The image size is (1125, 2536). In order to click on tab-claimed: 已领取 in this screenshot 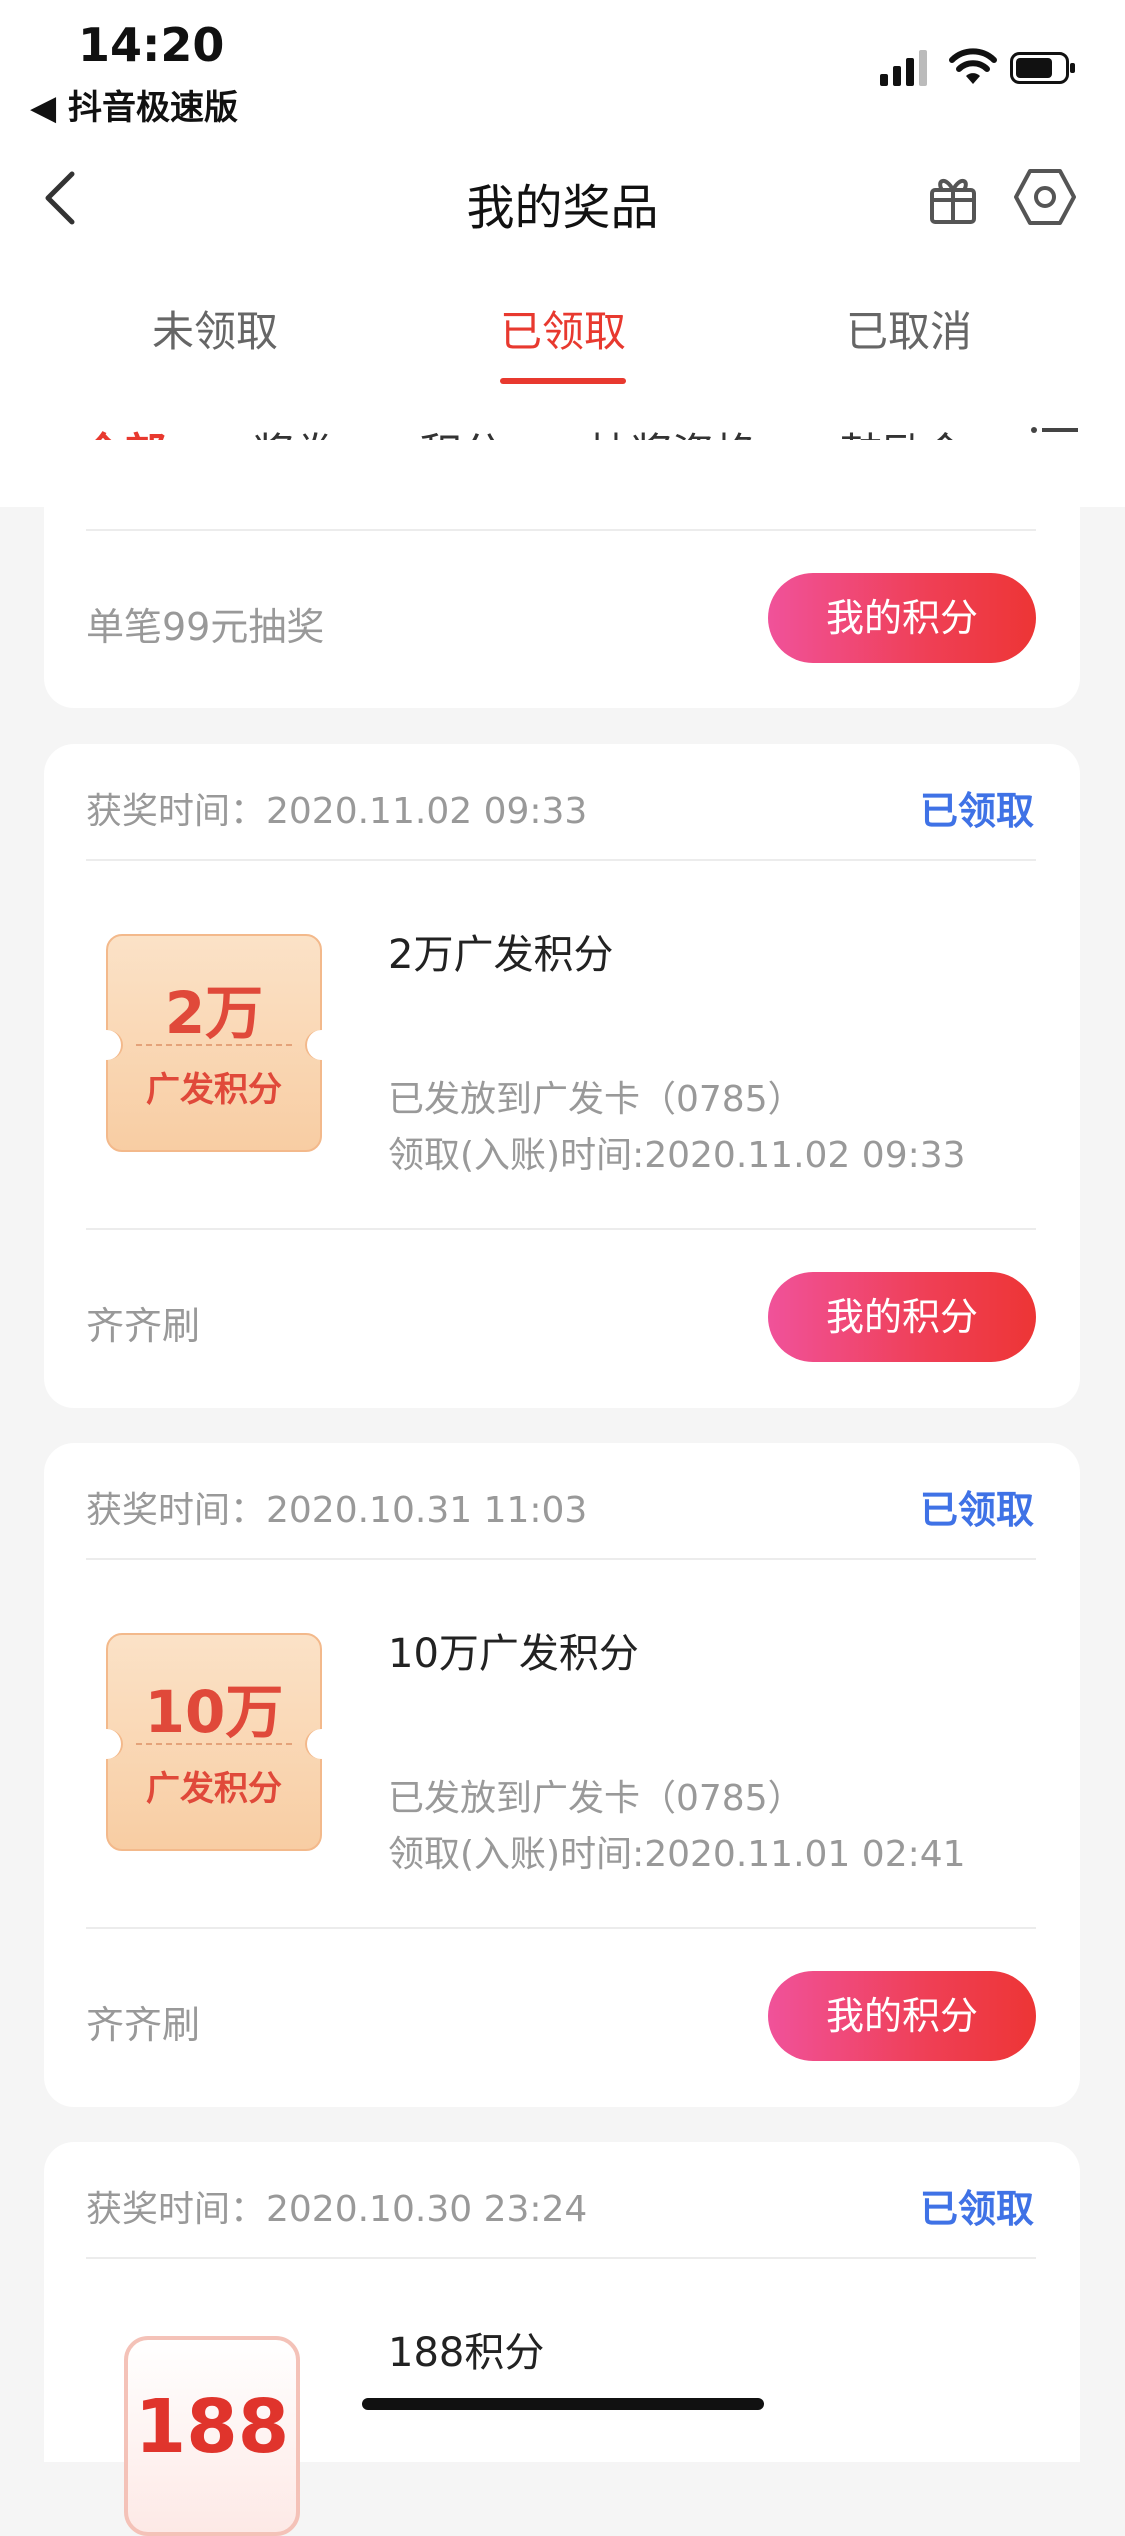, I will do `click(563, 328)`.